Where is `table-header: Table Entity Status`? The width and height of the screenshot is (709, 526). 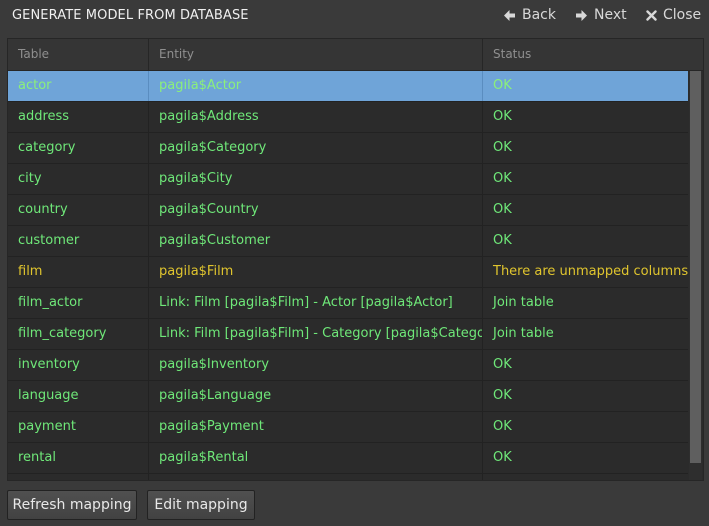
table-header: Table Entity Status is located at coordinates (355, 55).